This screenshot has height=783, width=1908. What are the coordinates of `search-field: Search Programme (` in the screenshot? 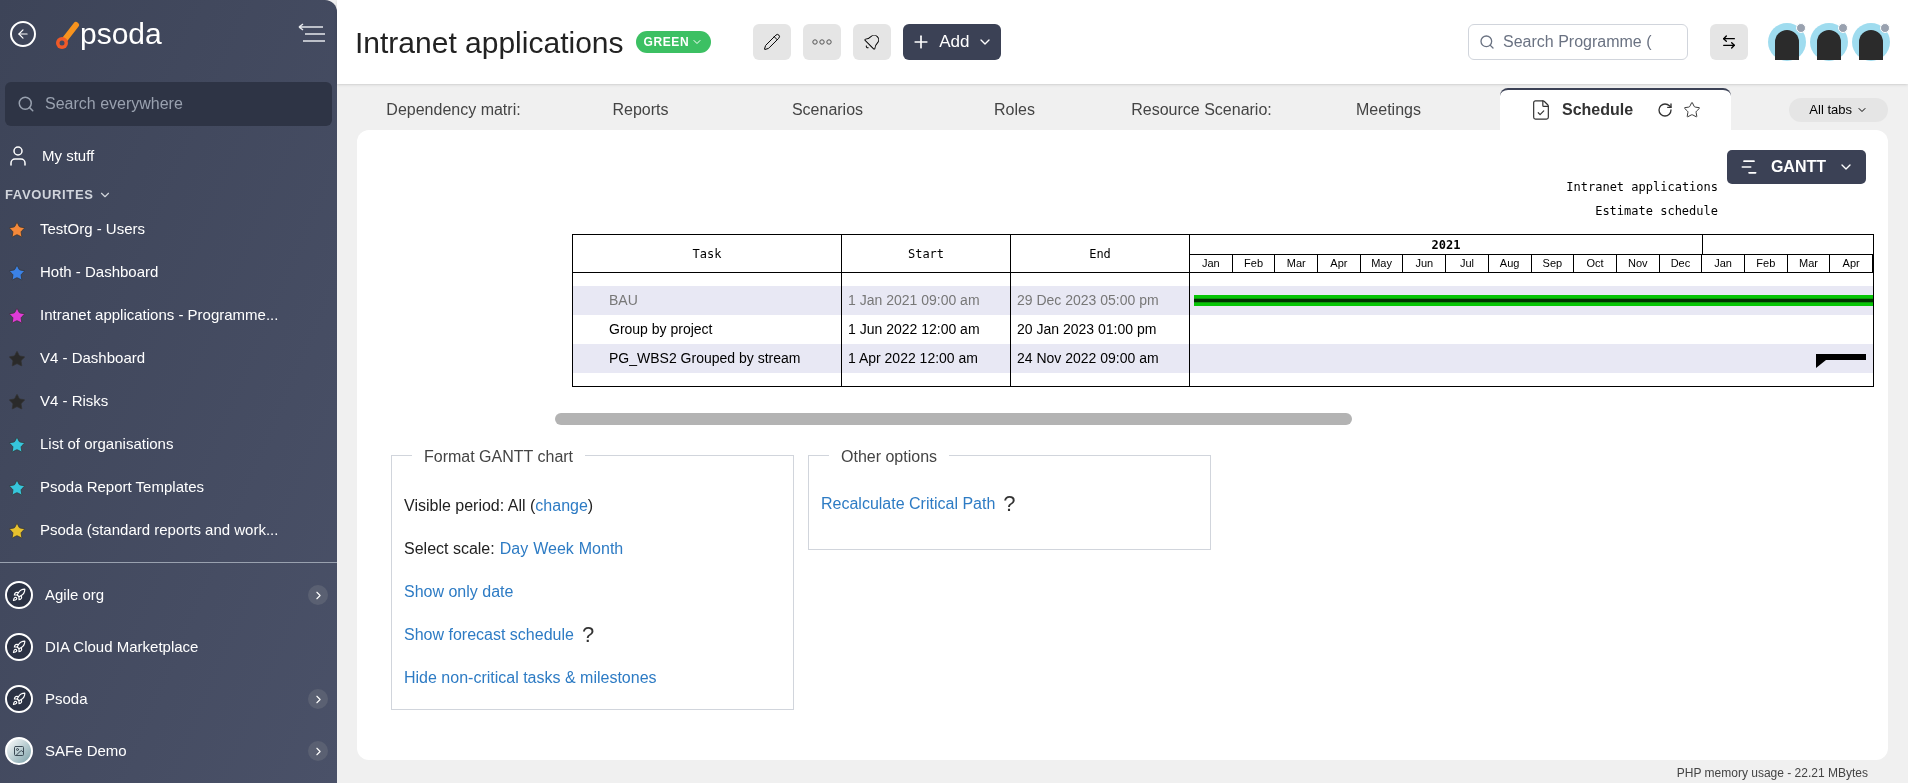 It's located at (1578, 42).